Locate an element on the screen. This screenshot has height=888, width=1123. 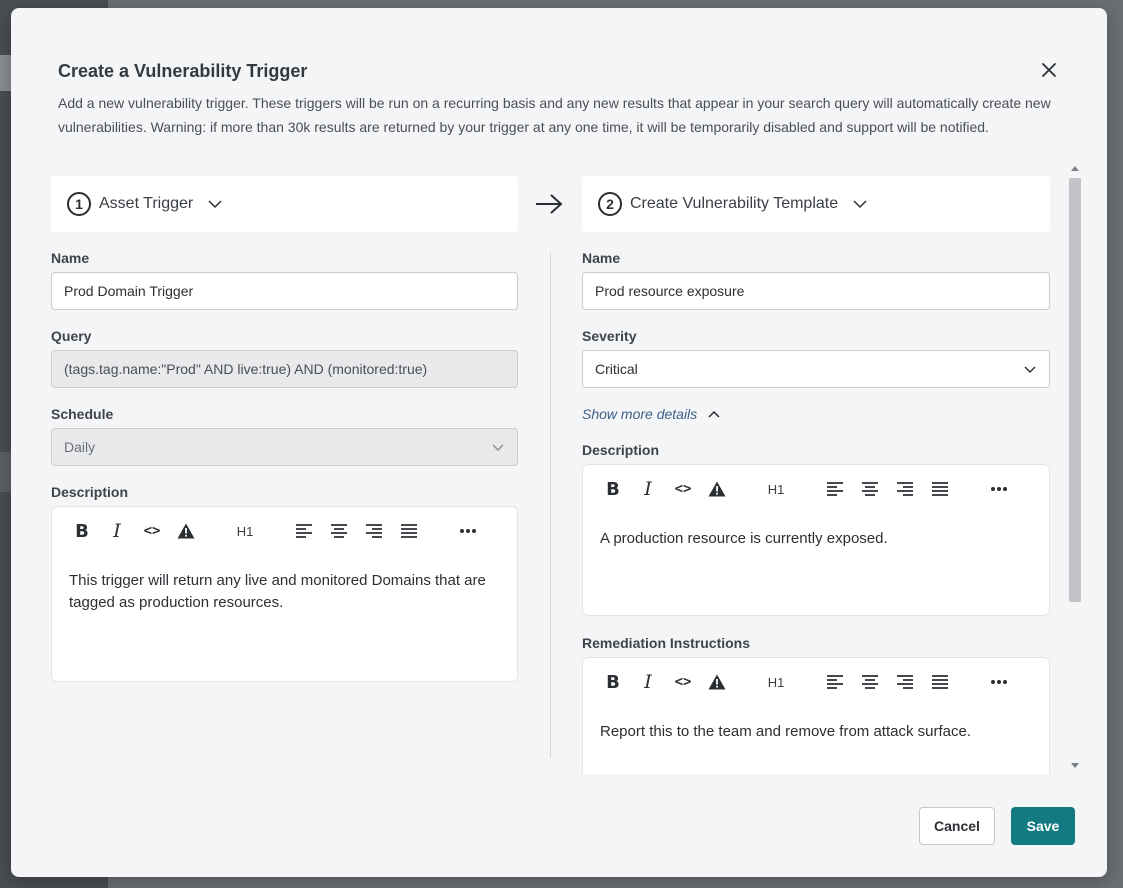
severity-select: Critical is located at coordinates (816, 369).